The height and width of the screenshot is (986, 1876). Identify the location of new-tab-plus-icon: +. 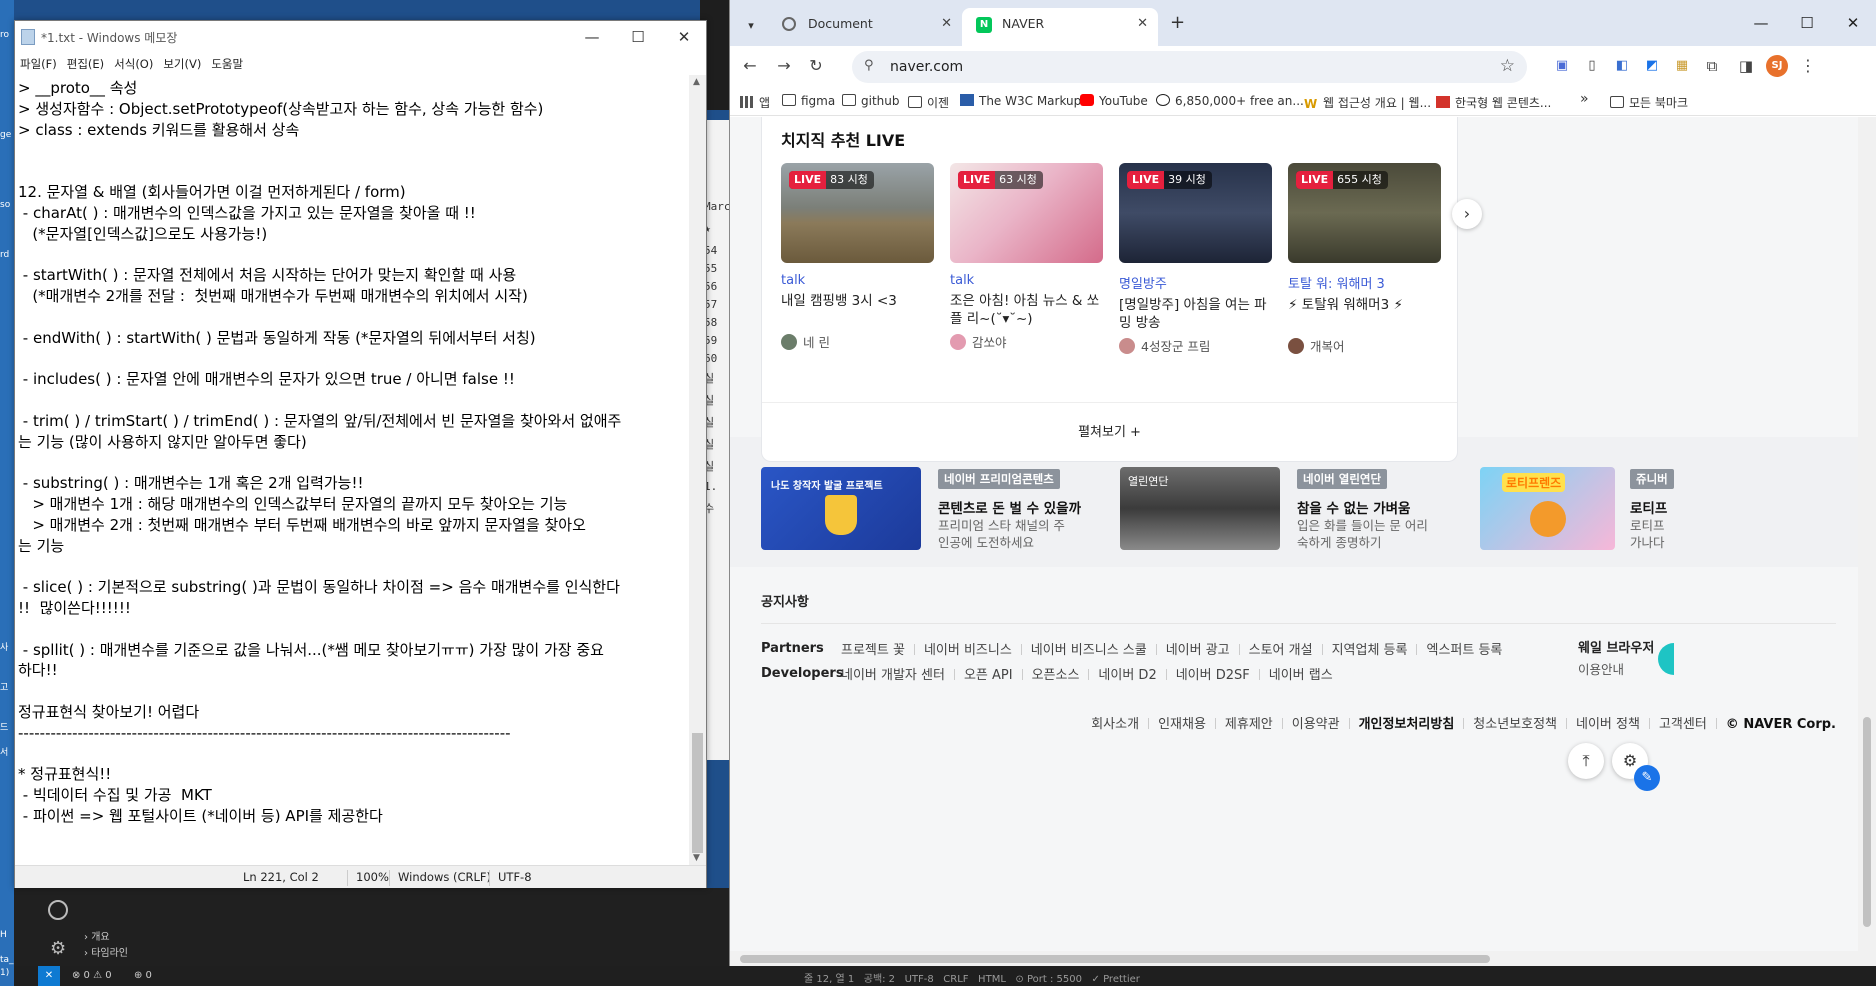
(1177, 22).